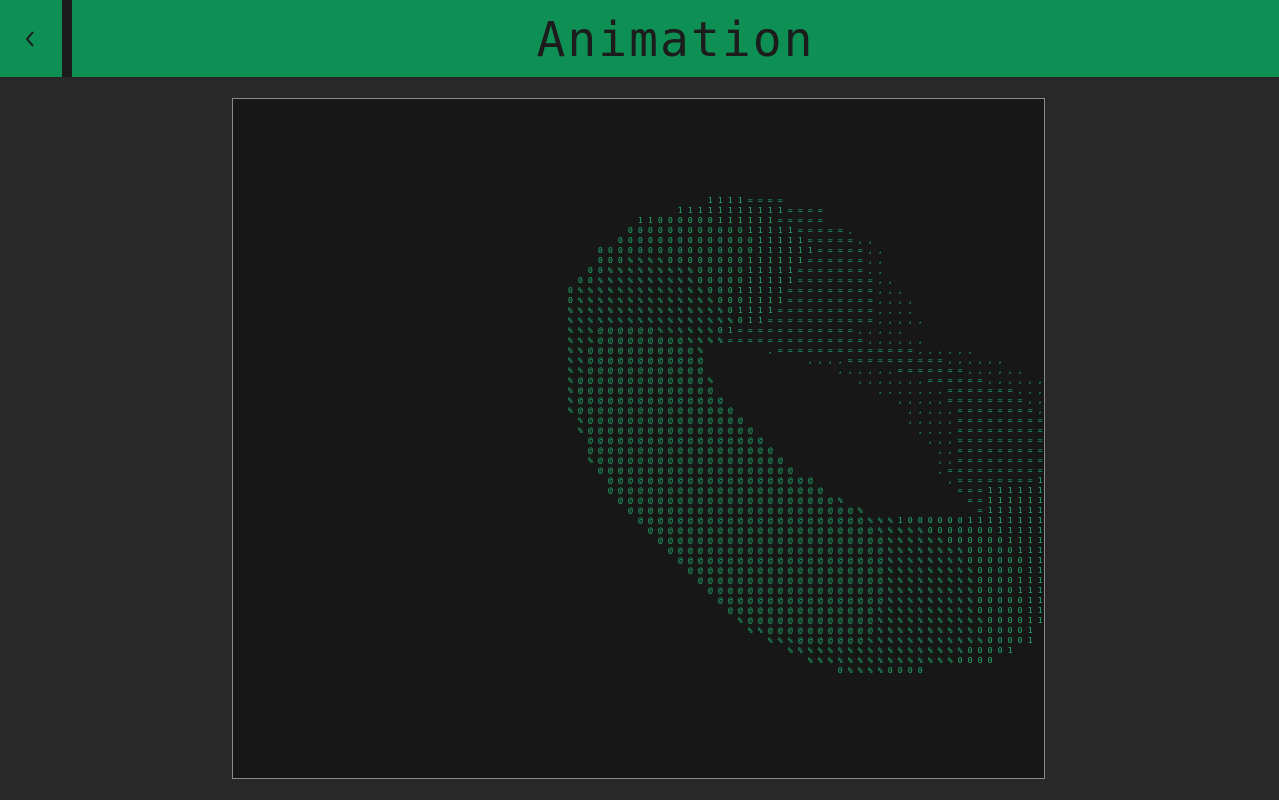 Image resolution: width=1279 pixels, height=800 pixels. I want to click on app-header: Animation, so click(639, 38).